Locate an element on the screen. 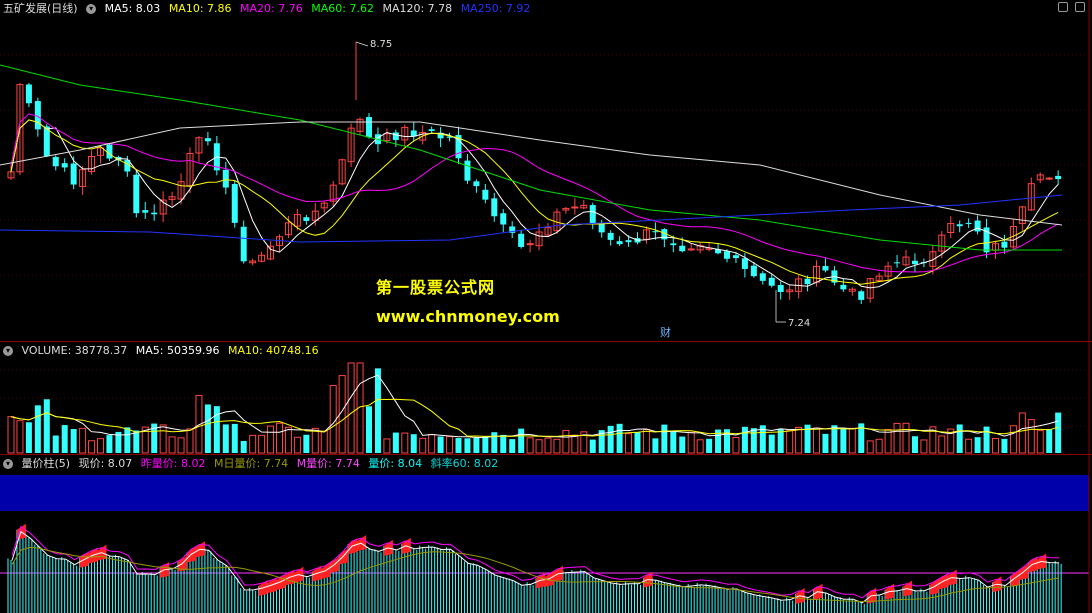 This screenshot has width=1092, height=613. watermark-title: 第一股票公式网 is located at coordinates (436, 287).